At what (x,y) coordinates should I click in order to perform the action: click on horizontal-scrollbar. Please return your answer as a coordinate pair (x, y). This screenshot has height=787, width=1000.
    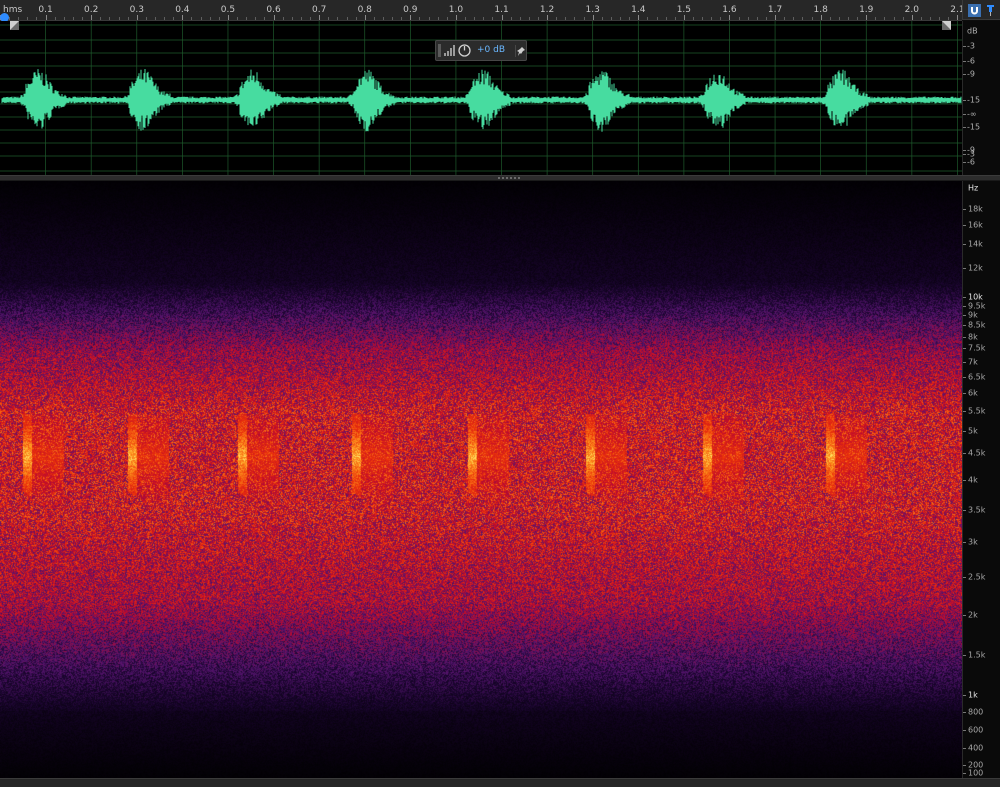
    Looking at the image, I should click on (500, 782).